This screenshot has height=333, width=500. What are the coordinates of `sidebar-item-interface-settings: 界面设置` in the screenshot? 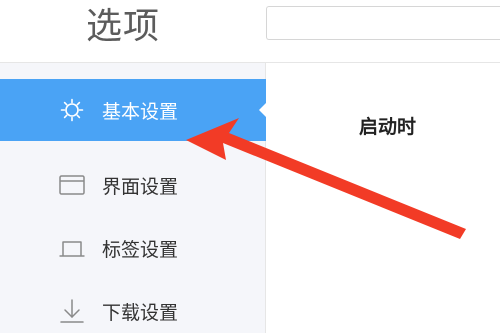 It's located at (133, 185).